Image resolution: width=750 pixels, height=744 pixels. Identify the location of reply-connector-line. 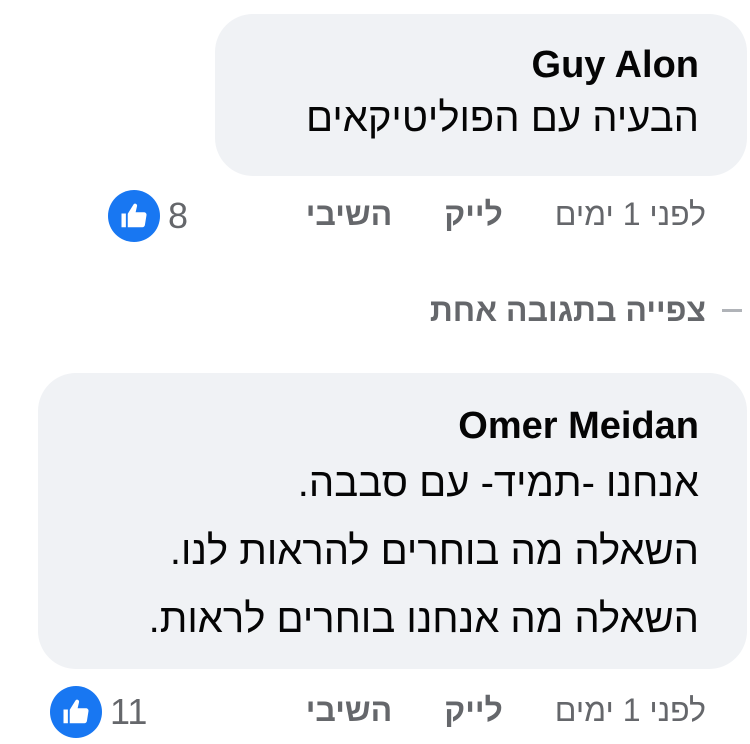
(732, 310).